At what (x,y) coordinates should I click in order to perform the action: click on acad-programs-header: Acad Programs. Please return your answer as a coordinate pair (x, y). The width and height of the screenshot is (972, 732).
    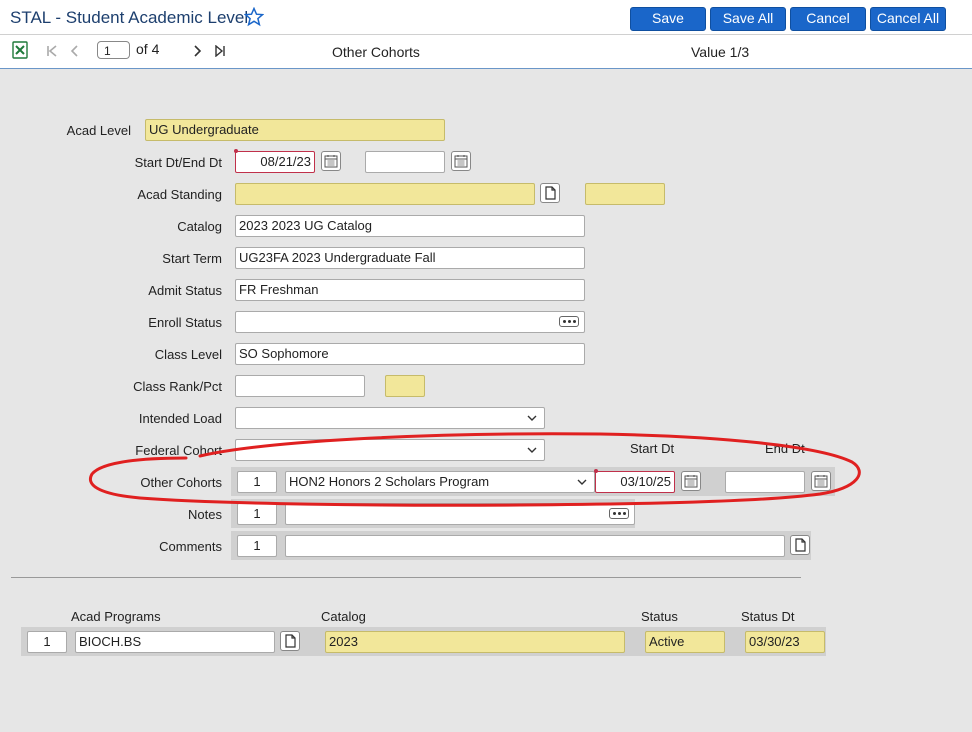
    Looking at the image, I should click on (116, 616).